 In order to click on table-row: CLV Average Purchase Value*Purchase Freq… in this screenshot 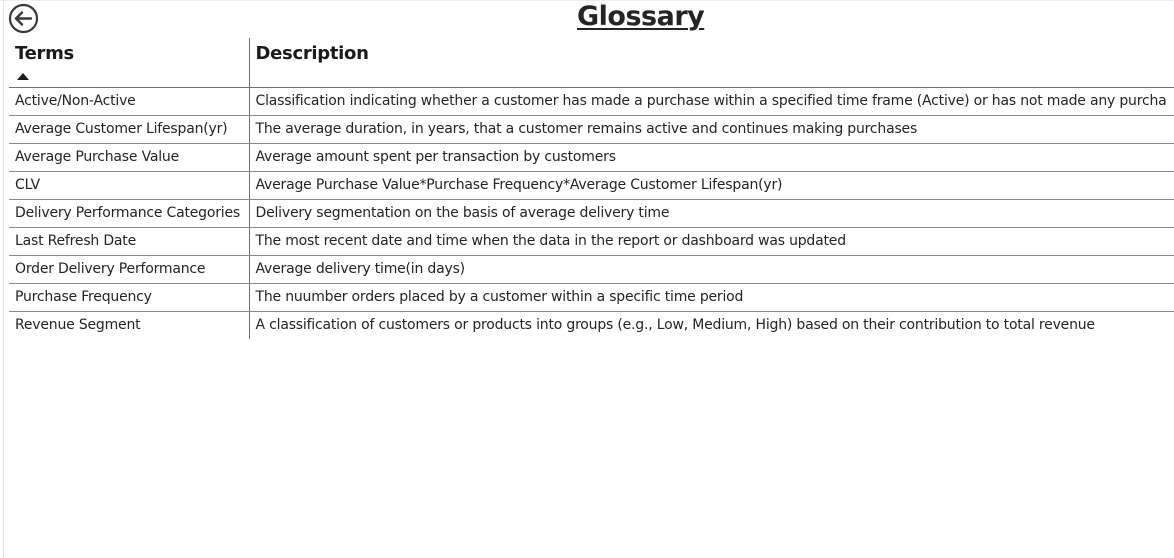, I will do `click(591, 185)`.